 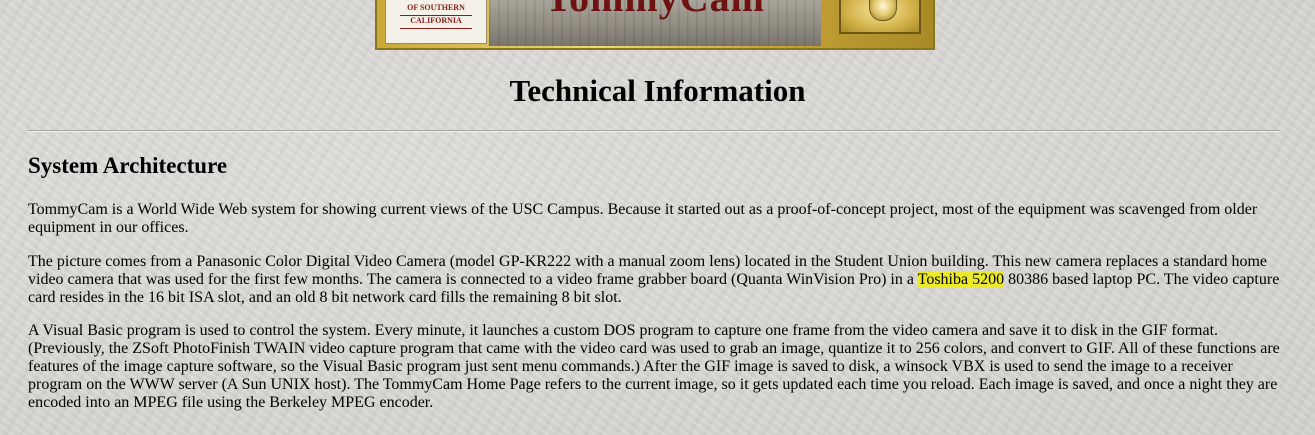 What do you see at coordinates (961, 279) in the screenshot?
I see `highlighted-text: Toshiba 5200` at bounding box center [961, 279].